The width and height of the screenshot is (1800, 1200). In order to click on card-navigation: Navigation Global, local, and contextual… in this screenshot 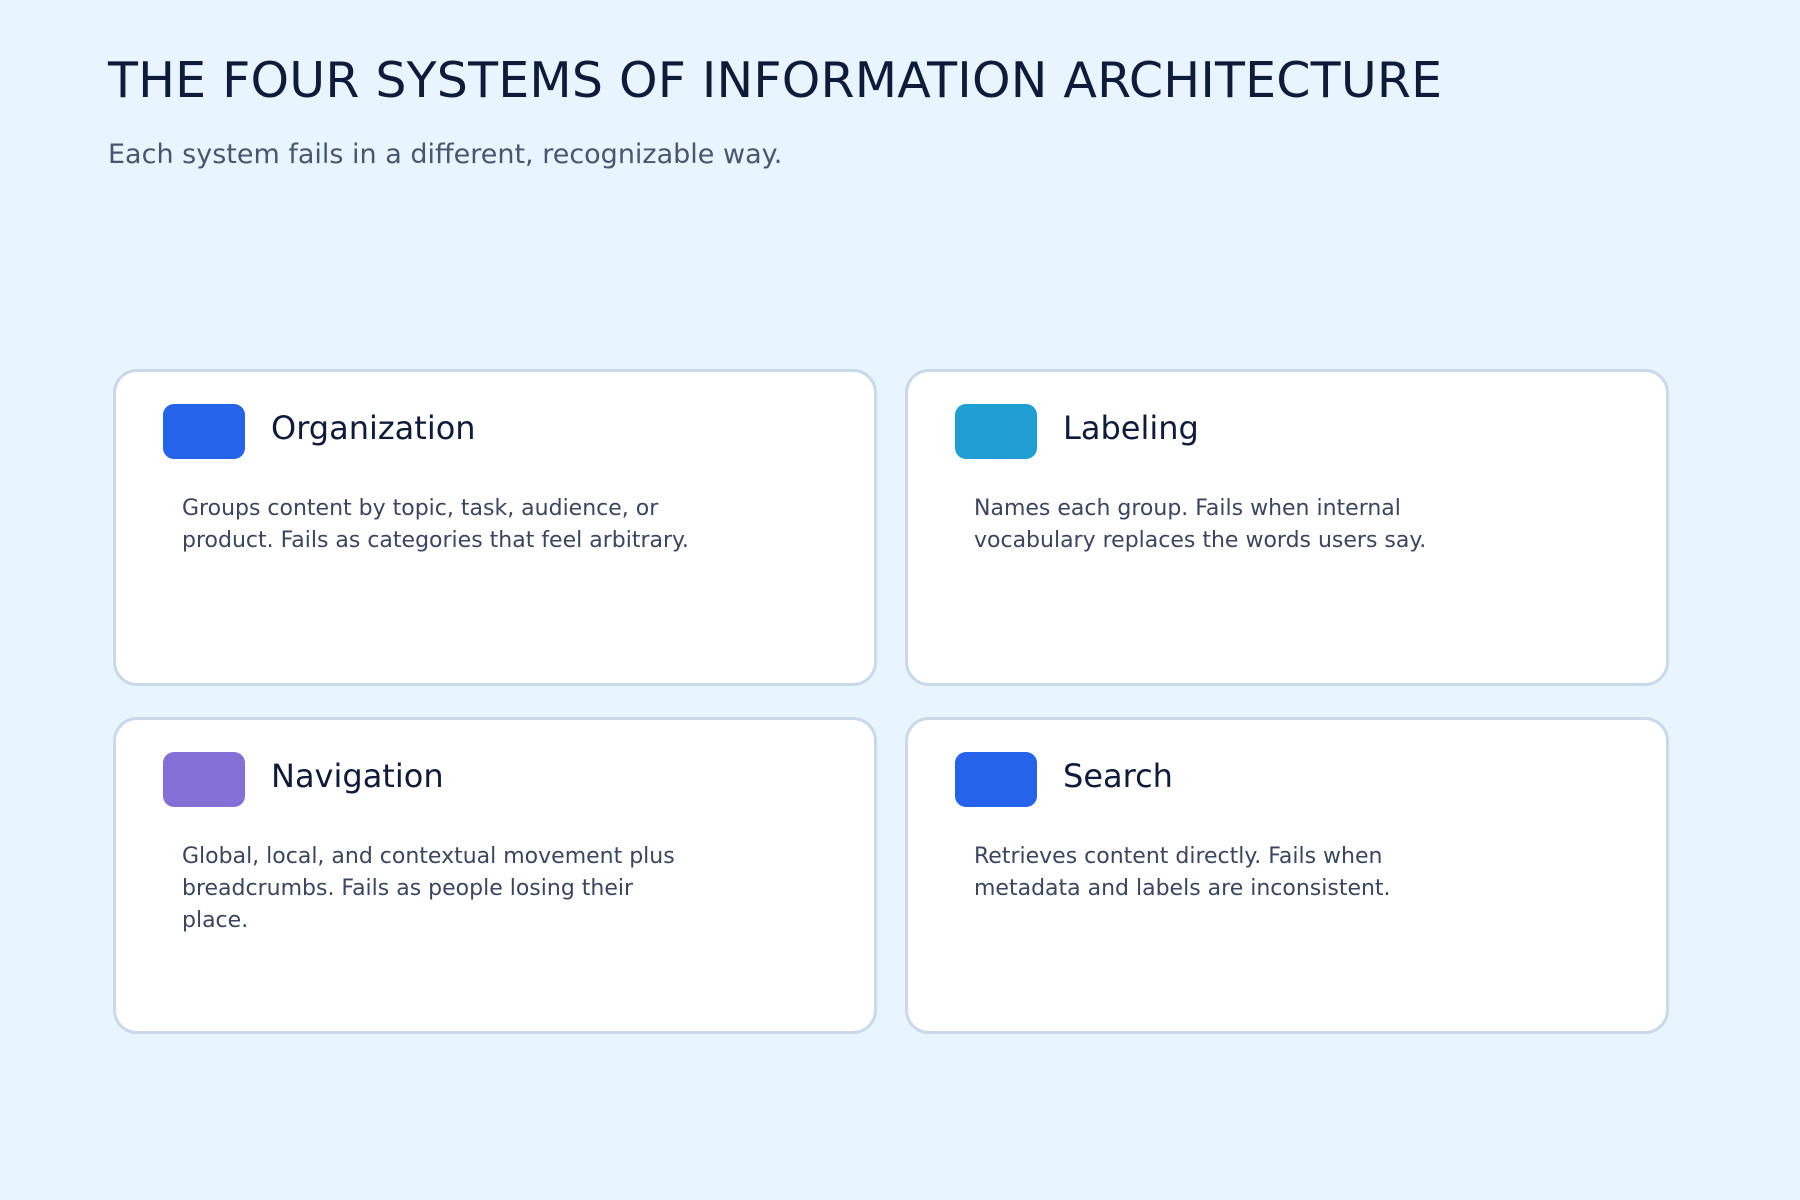, I will do `click(495, 875)`.